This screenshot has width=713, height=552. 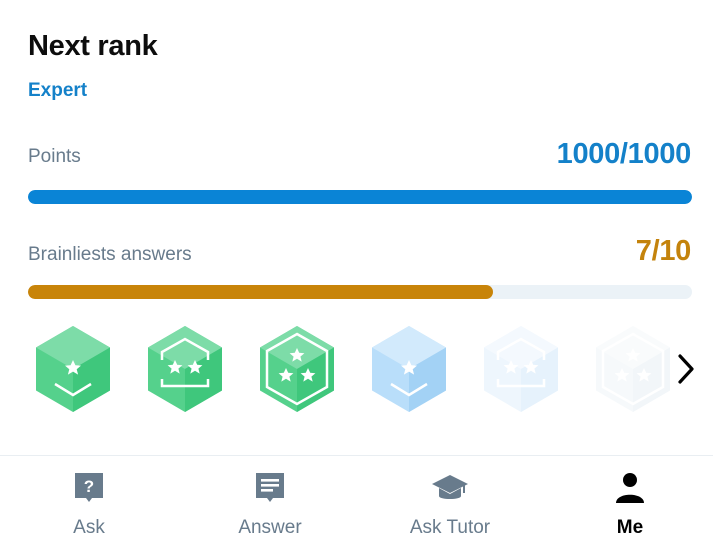 I want to click on brainliest-progress-bar, so click(x=360, y=292).